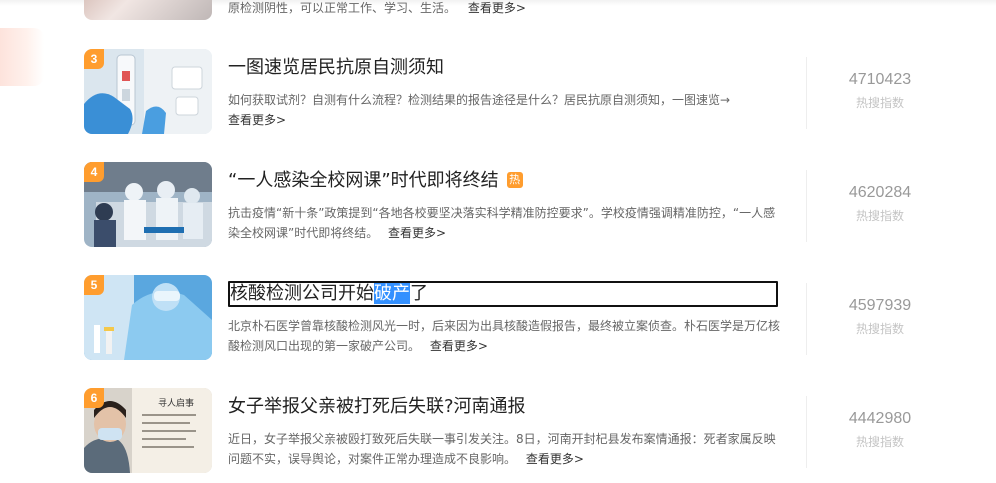 The width and height of the screenshot is (996, 483). Describe the element at coordinates (148, 317) in the screenshot. I see `news-thumbnail: 5` at that location.